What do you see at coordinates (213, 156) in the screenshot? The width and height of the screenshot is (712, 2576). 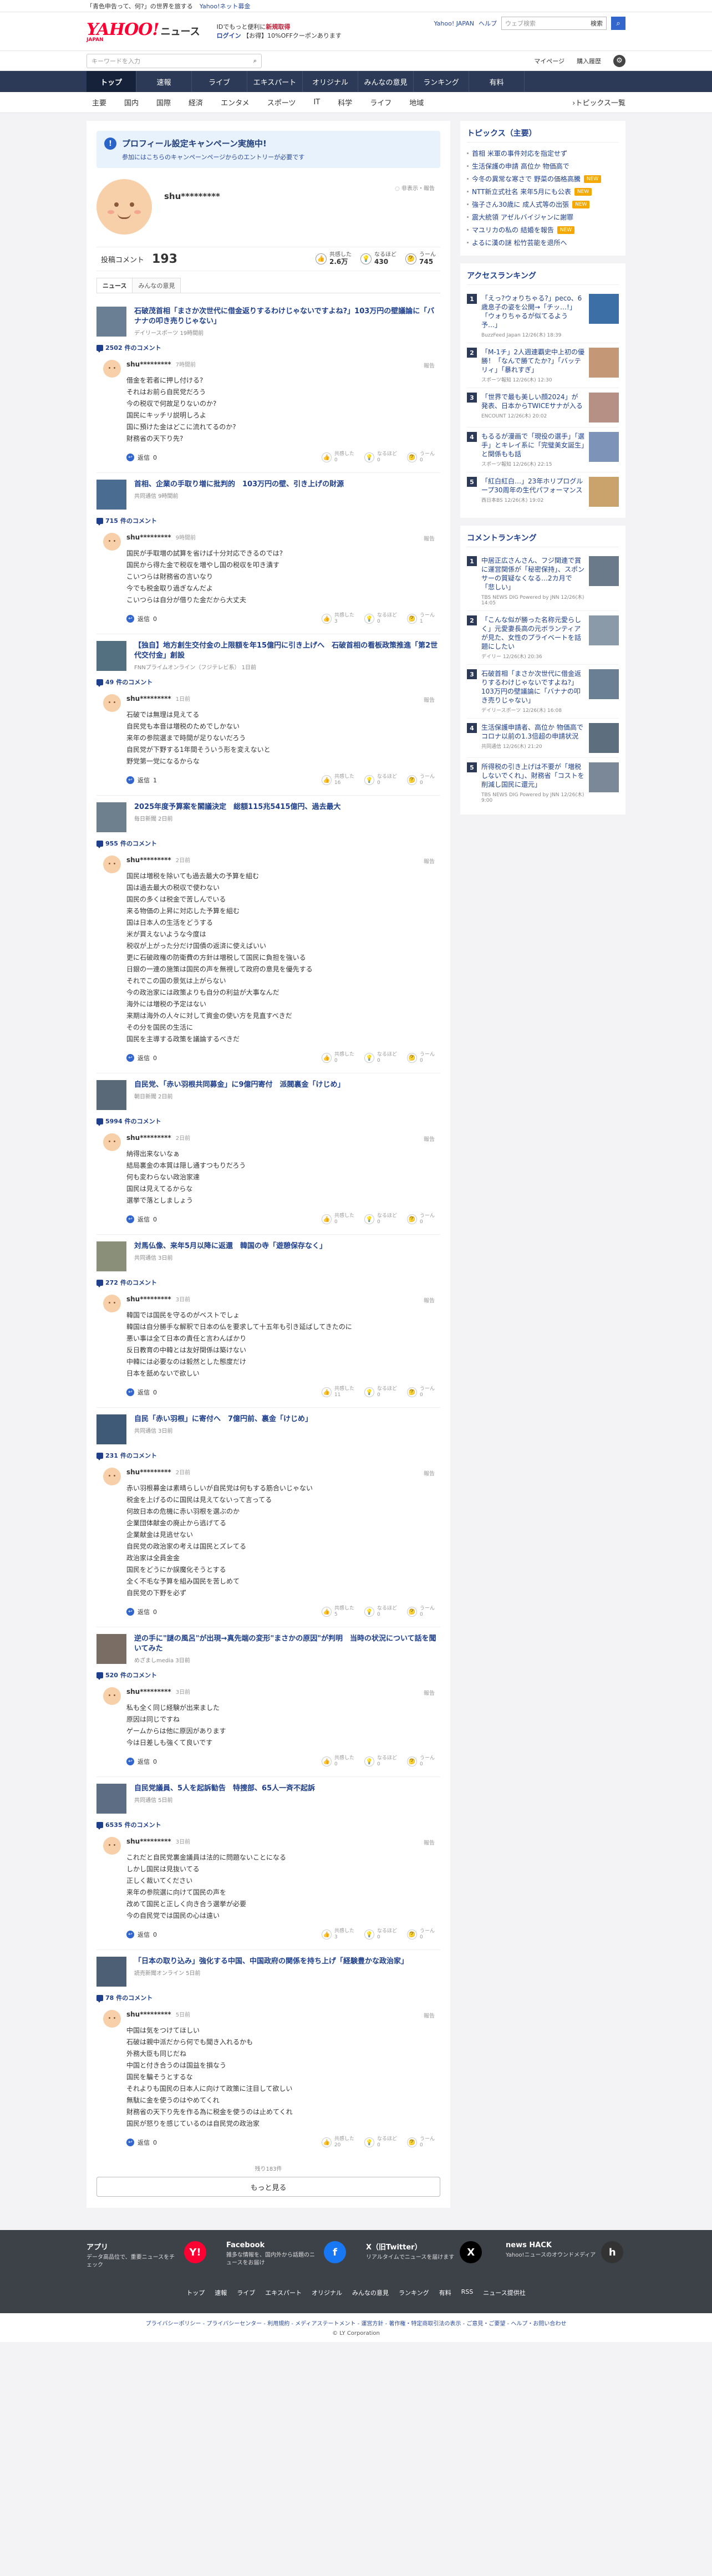 I see `notice-sub: 参加にはこちらのキャンペーンページからのエントリーが必要です` at bounding box center [213, 156].